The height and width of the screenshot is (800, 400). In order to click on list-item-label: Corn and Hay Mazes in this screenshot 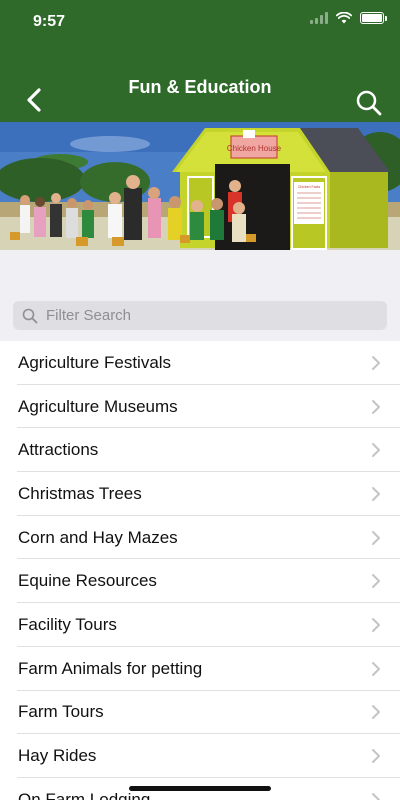, I will do `click(98, 537)`.